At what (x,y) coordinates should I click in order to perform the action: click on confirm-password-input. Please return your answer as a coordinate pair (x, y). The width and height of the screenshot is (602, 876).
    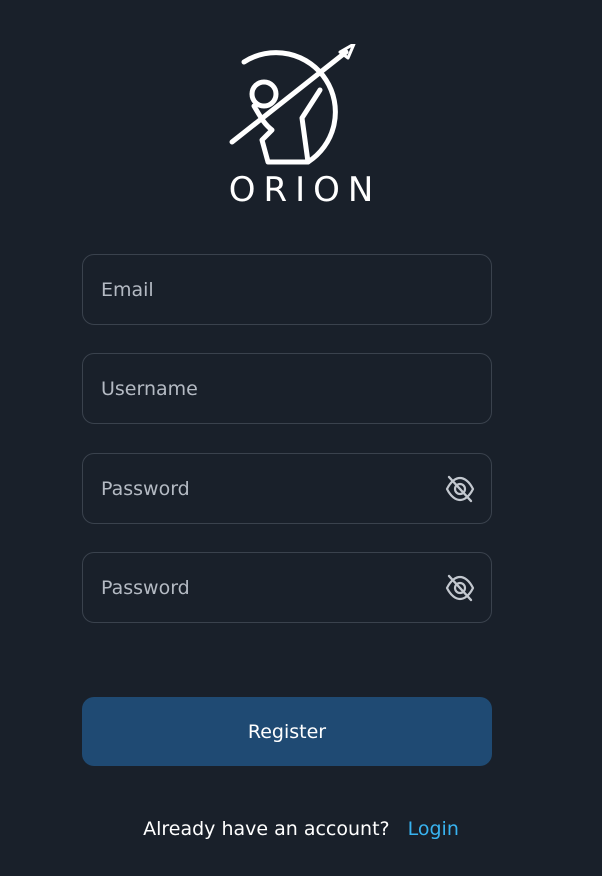
    Looking at the image, I should click on (271, 587).